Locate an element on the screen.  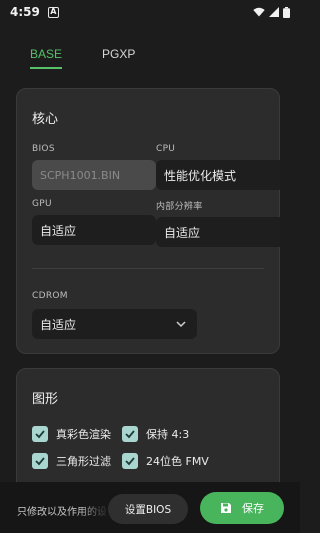
graphics-title: 图形 is located at coordinates (45, 399).